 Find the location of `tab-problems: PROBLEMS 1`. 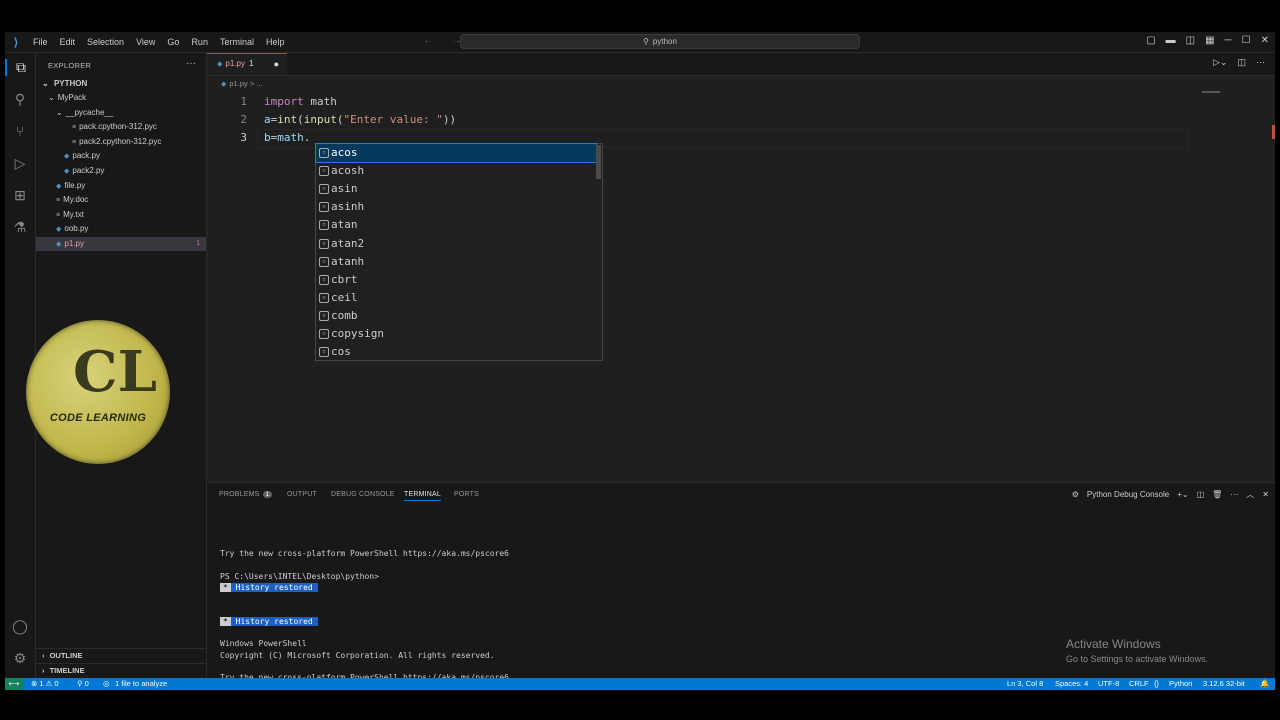

tab-problems: PROBLEMS 1 is located at coordinates (246, 494).